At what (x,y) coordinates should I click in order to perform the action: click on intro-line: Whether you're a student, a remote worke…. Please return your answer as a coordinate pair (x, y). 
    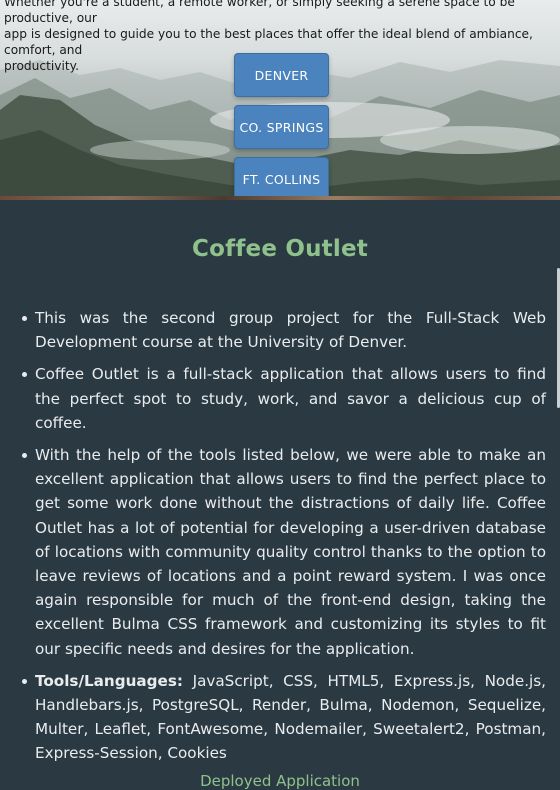
    Looking at the image, I should click on (259, 12).